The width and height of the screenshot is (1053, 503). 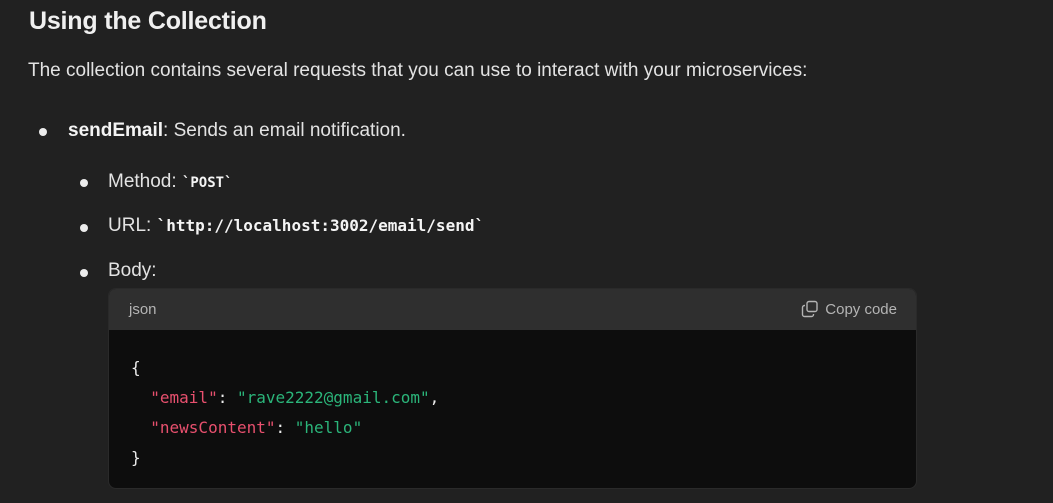 I want to click on request-description: : Sends an email notification., so click(x=284, y=130).